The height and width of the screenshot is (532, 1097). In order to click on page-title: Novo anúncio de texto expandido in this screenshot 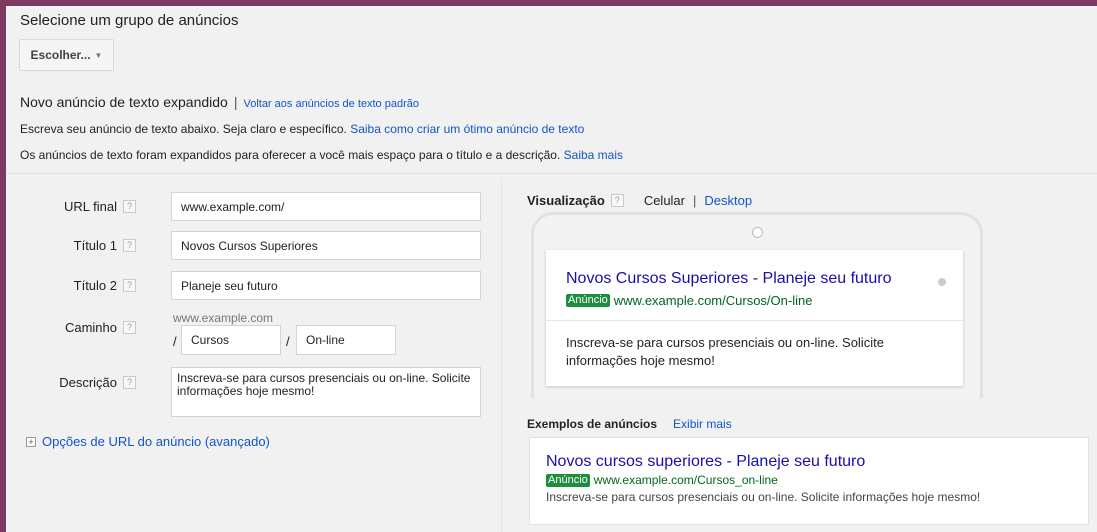, I will do `click(124, 102)`.